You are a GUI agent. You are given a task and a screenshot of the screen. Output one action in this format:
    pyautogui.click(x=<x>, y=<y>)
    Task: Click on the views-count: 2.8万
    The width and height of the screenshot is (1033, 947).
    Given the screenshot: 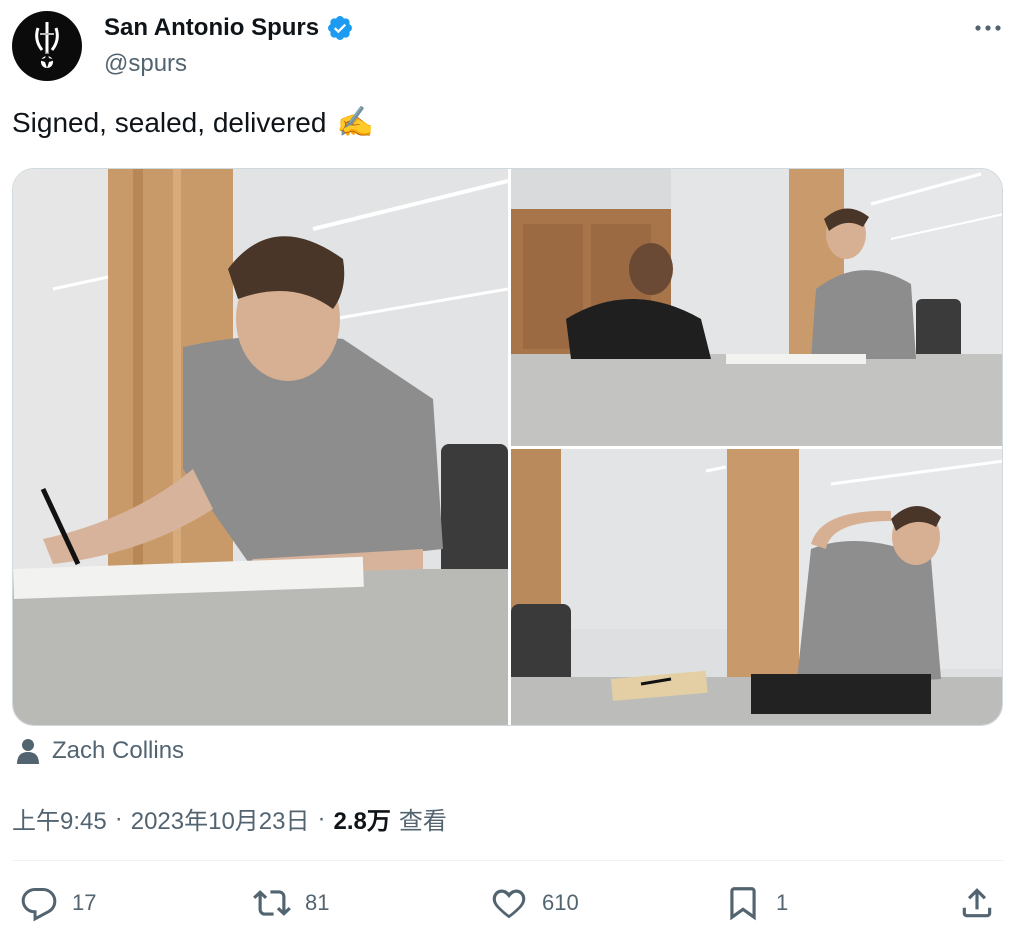 What is the action you would take?
    pyautogui.click(x=362, y=821)
    